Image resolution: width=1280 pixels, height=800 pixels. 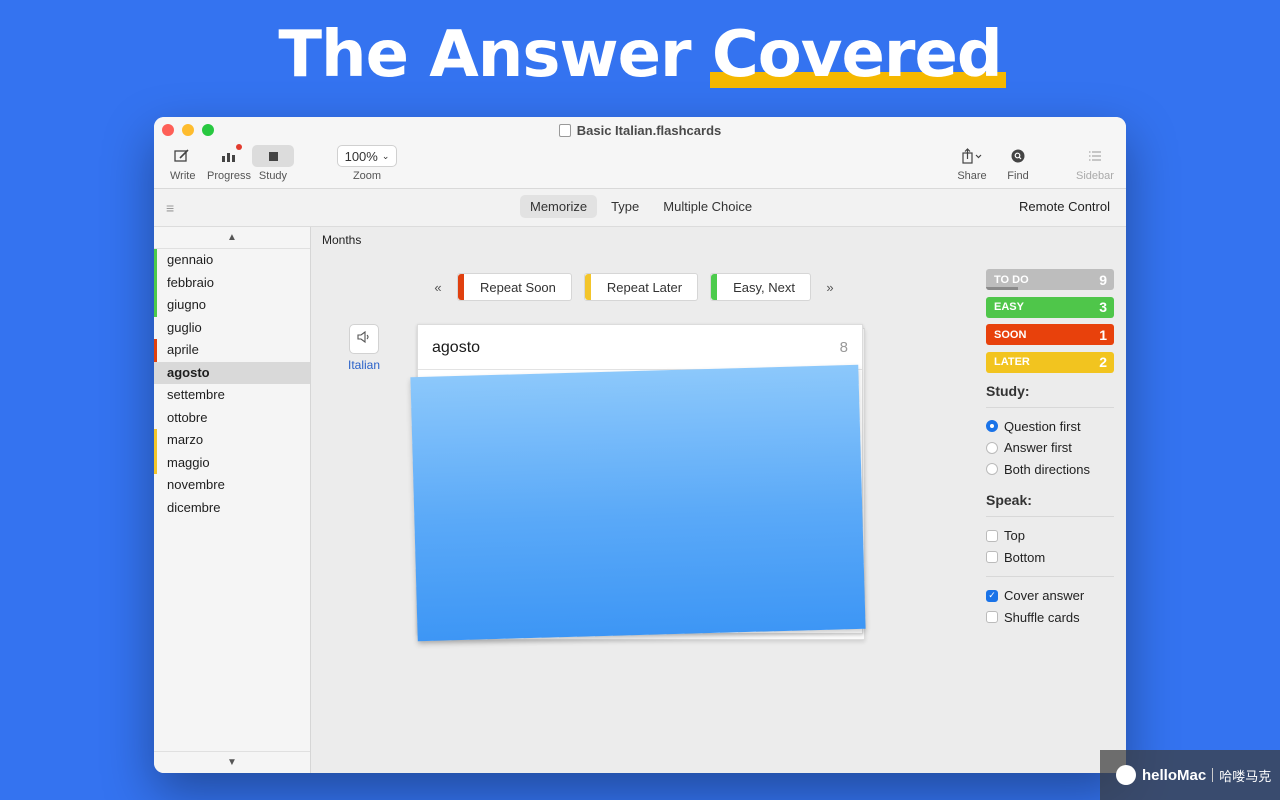 What do you see at coordinates (1050, 395) in the screenshot?
I see `study-heading: Study:` at bounding box center [1050, 395].